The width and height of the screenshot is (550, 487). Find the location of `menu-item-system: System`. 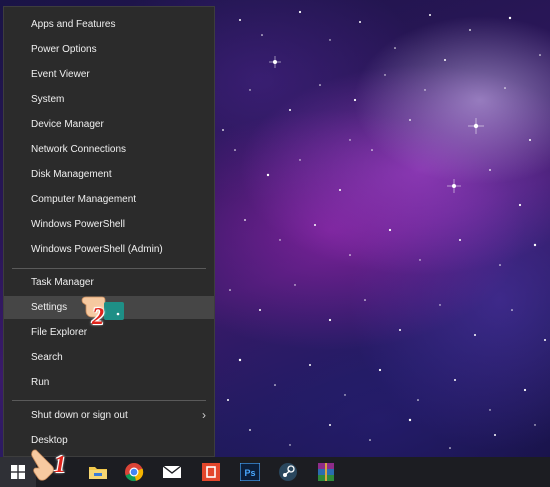

menu-item-system: System is located at coordinates (109, 99).